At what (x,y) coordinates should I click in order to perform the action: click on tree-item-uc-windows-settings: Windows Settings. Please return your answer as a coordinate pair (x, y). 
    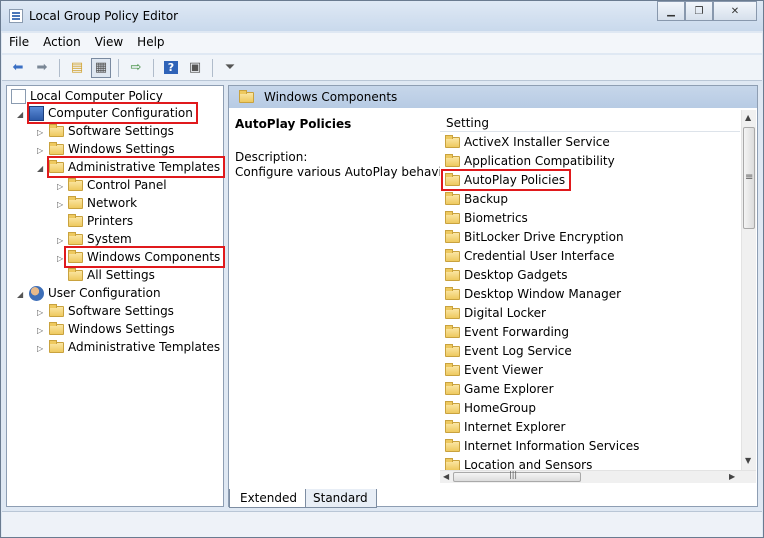
    Looking at the image, I should click on (112, 329).